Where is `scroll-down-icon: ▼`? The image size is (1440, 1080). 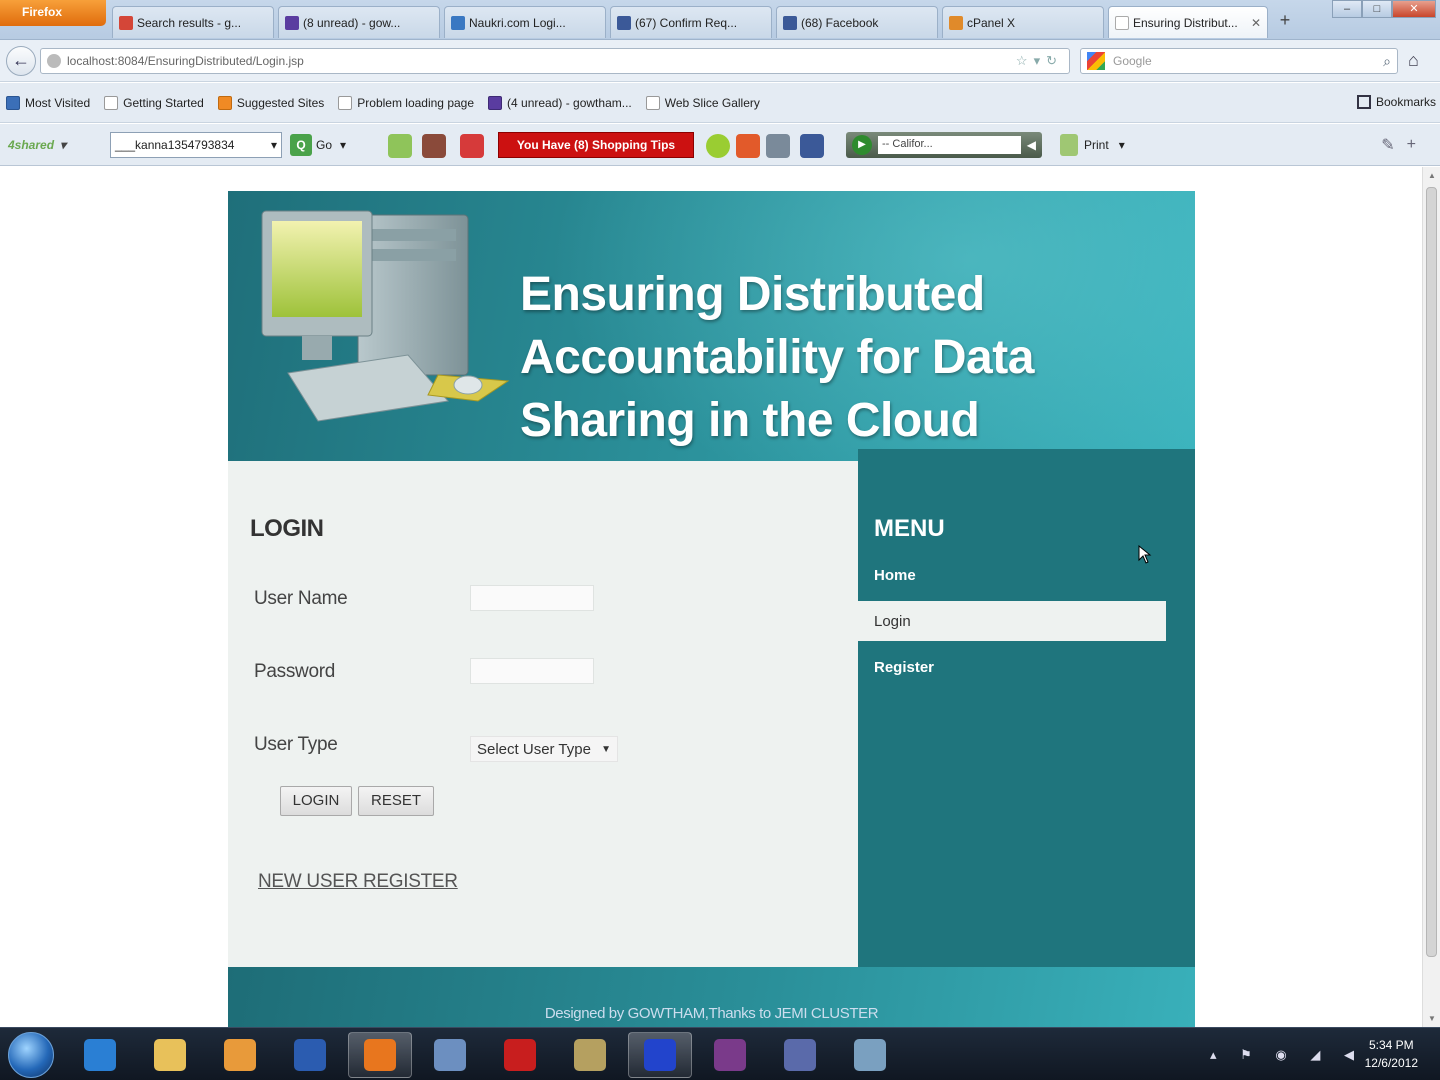 scroll-down-icon: ▼ is located at coordinates (1431, 1018).